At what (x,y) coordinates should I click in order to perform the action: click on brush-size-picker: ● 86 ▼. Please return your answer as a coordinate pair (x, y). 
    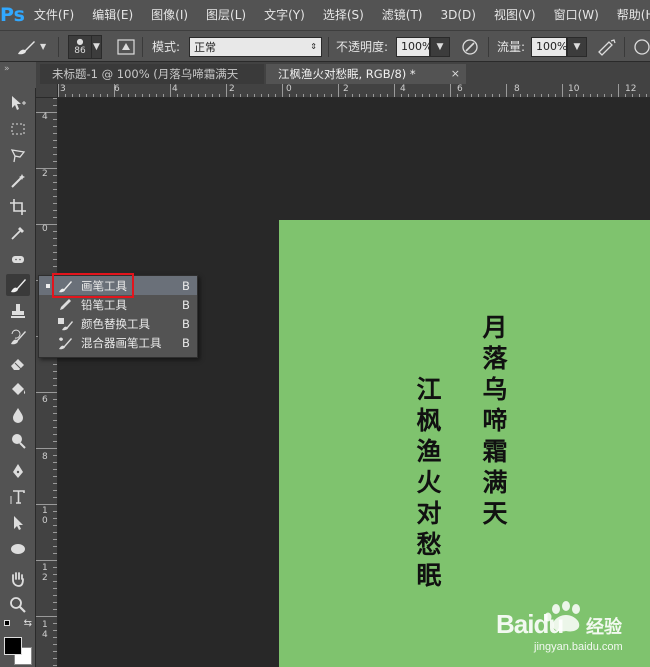
    Looking at the image, I should click on (85, 46).